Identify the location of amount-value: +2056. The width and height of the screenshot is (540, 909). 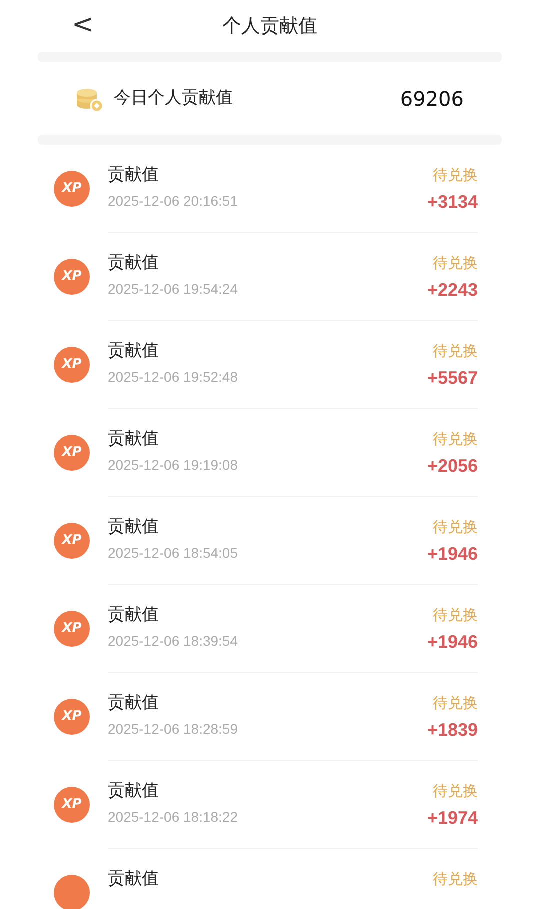
(452, 466).